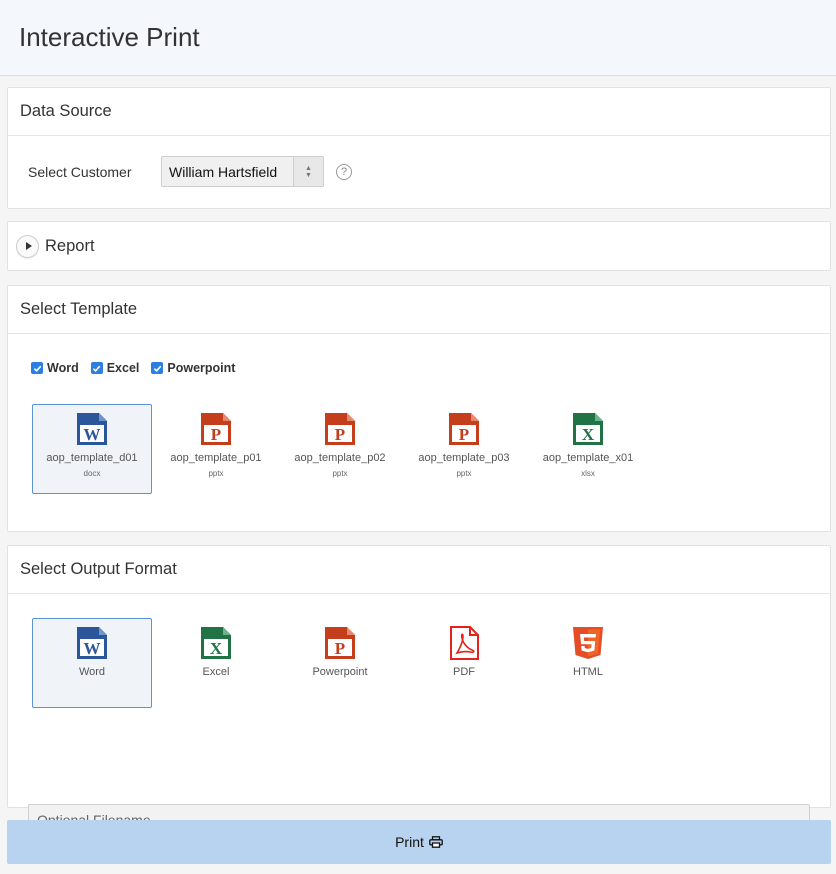 The height and width of the screenshot is (874, 836). What do you see at coordinates (464, 672) in the screenshot?
I see `format-label: PDF` at bounding box center [464, 672].